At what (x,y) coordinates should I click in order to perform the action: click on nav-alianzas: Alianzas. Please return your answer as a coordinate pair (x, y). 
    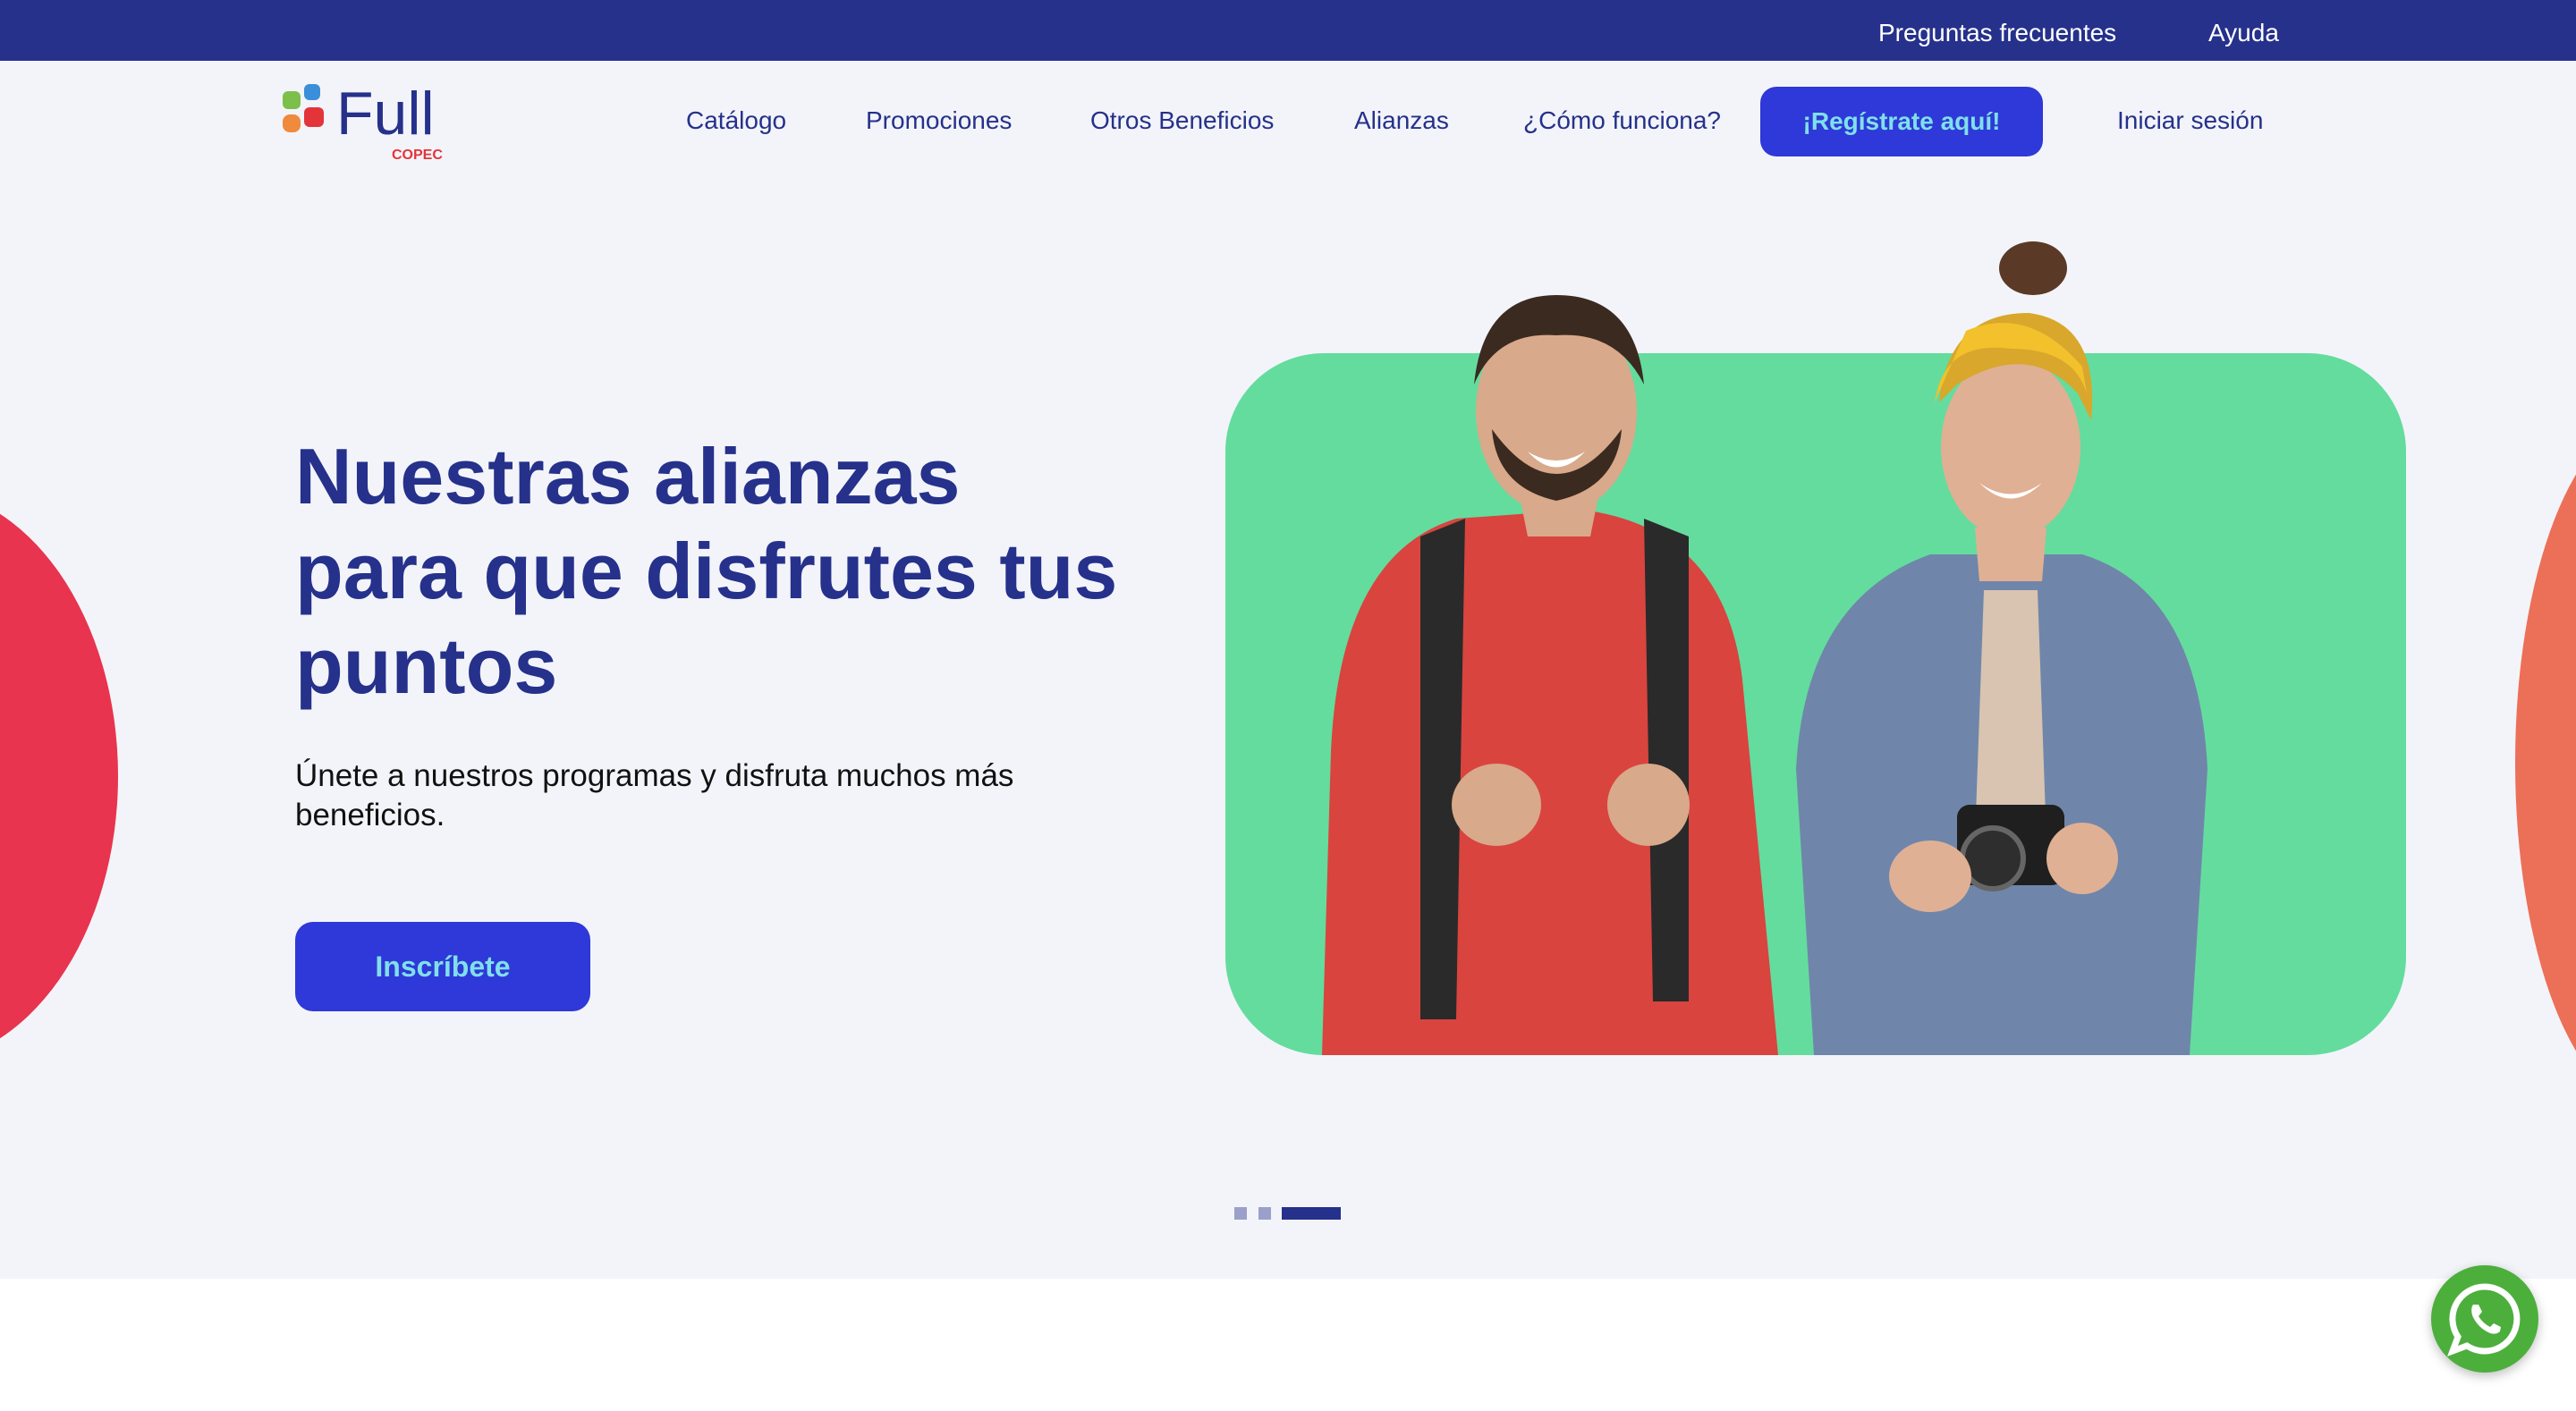
    Looking at the image, I should click on (1401, 120).